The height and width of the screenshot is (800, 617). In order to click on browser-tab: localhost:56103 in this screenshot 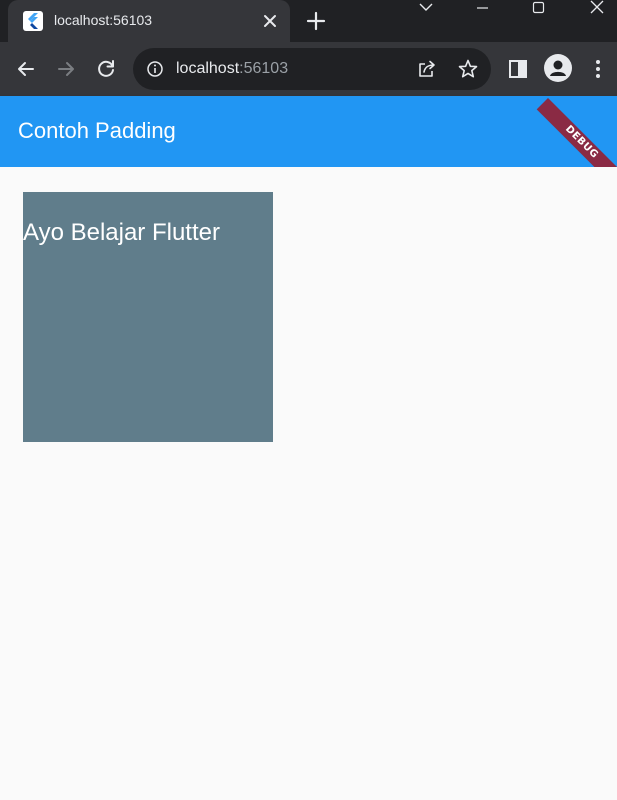, I will do `click(149, 21)`.